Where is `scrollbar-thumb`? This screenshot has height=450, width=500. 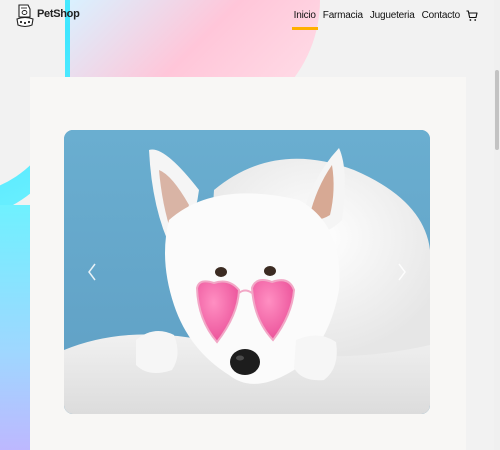
scrollbar-thumb is located at coordinates (497, 110).